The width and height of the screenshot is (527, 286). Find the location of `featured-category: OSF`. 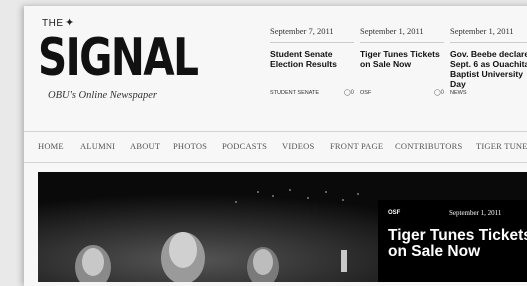

featured-category: OSF is located at coordinates (394, 213).